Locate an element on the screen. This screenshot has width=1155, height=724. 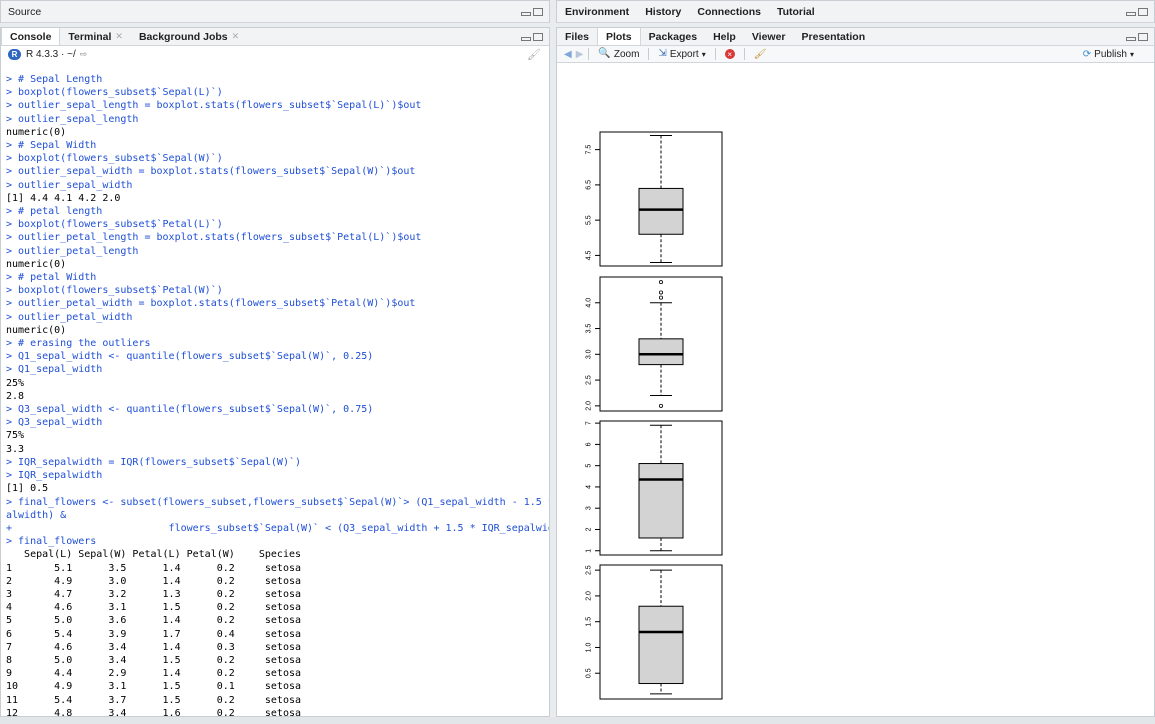
tab-label: Files is located at coordinates (577, 36).